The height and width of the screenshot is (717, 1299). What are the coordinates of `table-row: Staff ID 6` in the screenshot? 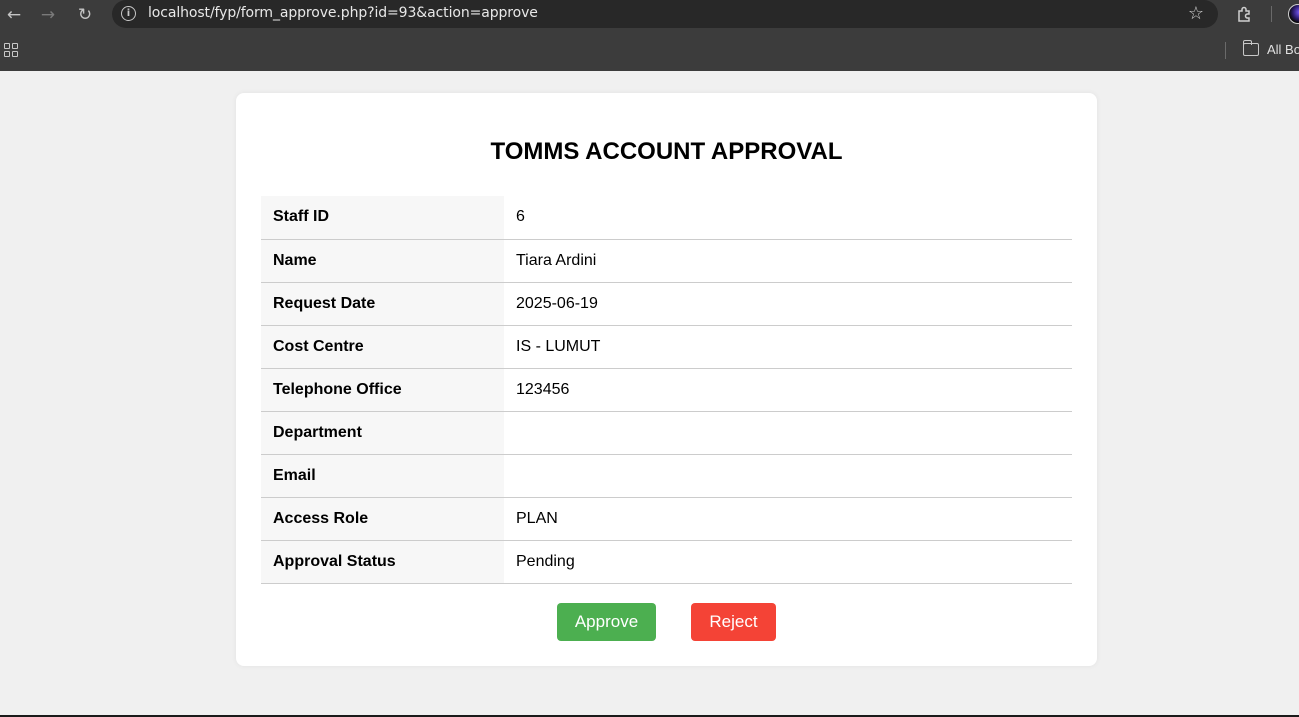 It's located at (666, 218).